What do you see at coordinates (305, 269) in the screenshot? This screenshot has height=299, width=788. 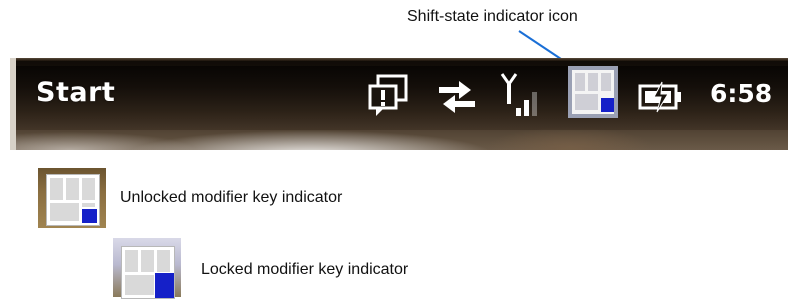 I see `locked-indicator-label: Locked modifier key indicator` at bounding box center [305, 269].